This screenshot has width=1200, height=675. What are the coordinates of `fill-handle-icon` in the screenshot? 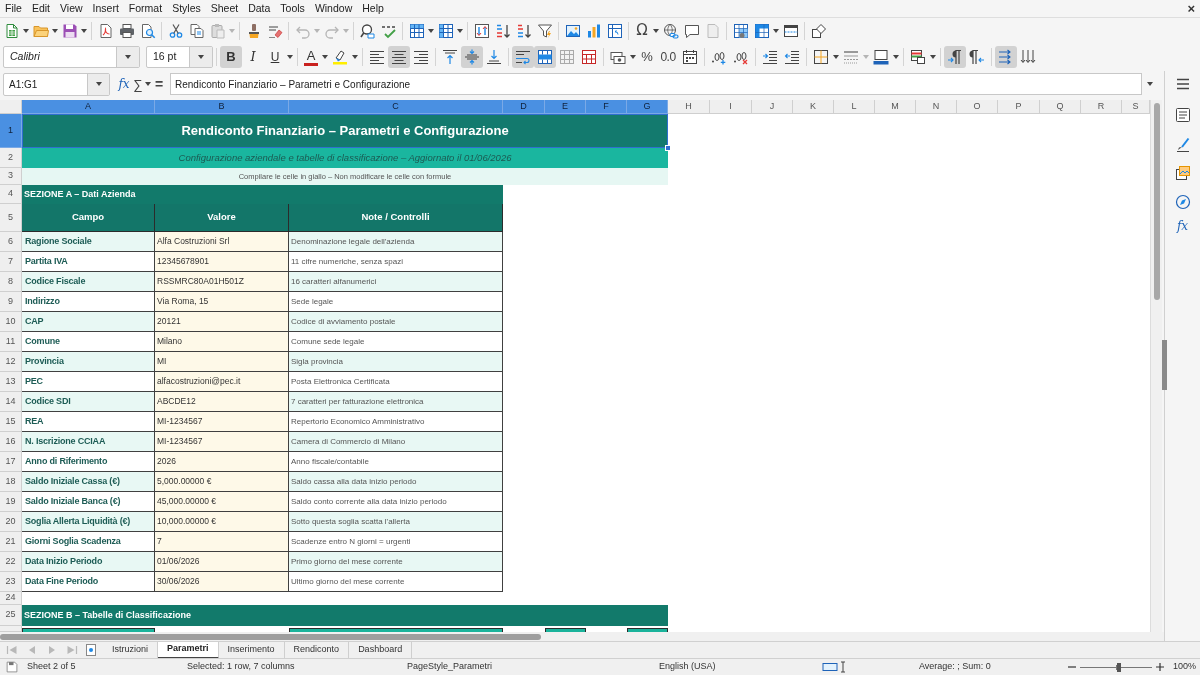 It's located at (668, 148).